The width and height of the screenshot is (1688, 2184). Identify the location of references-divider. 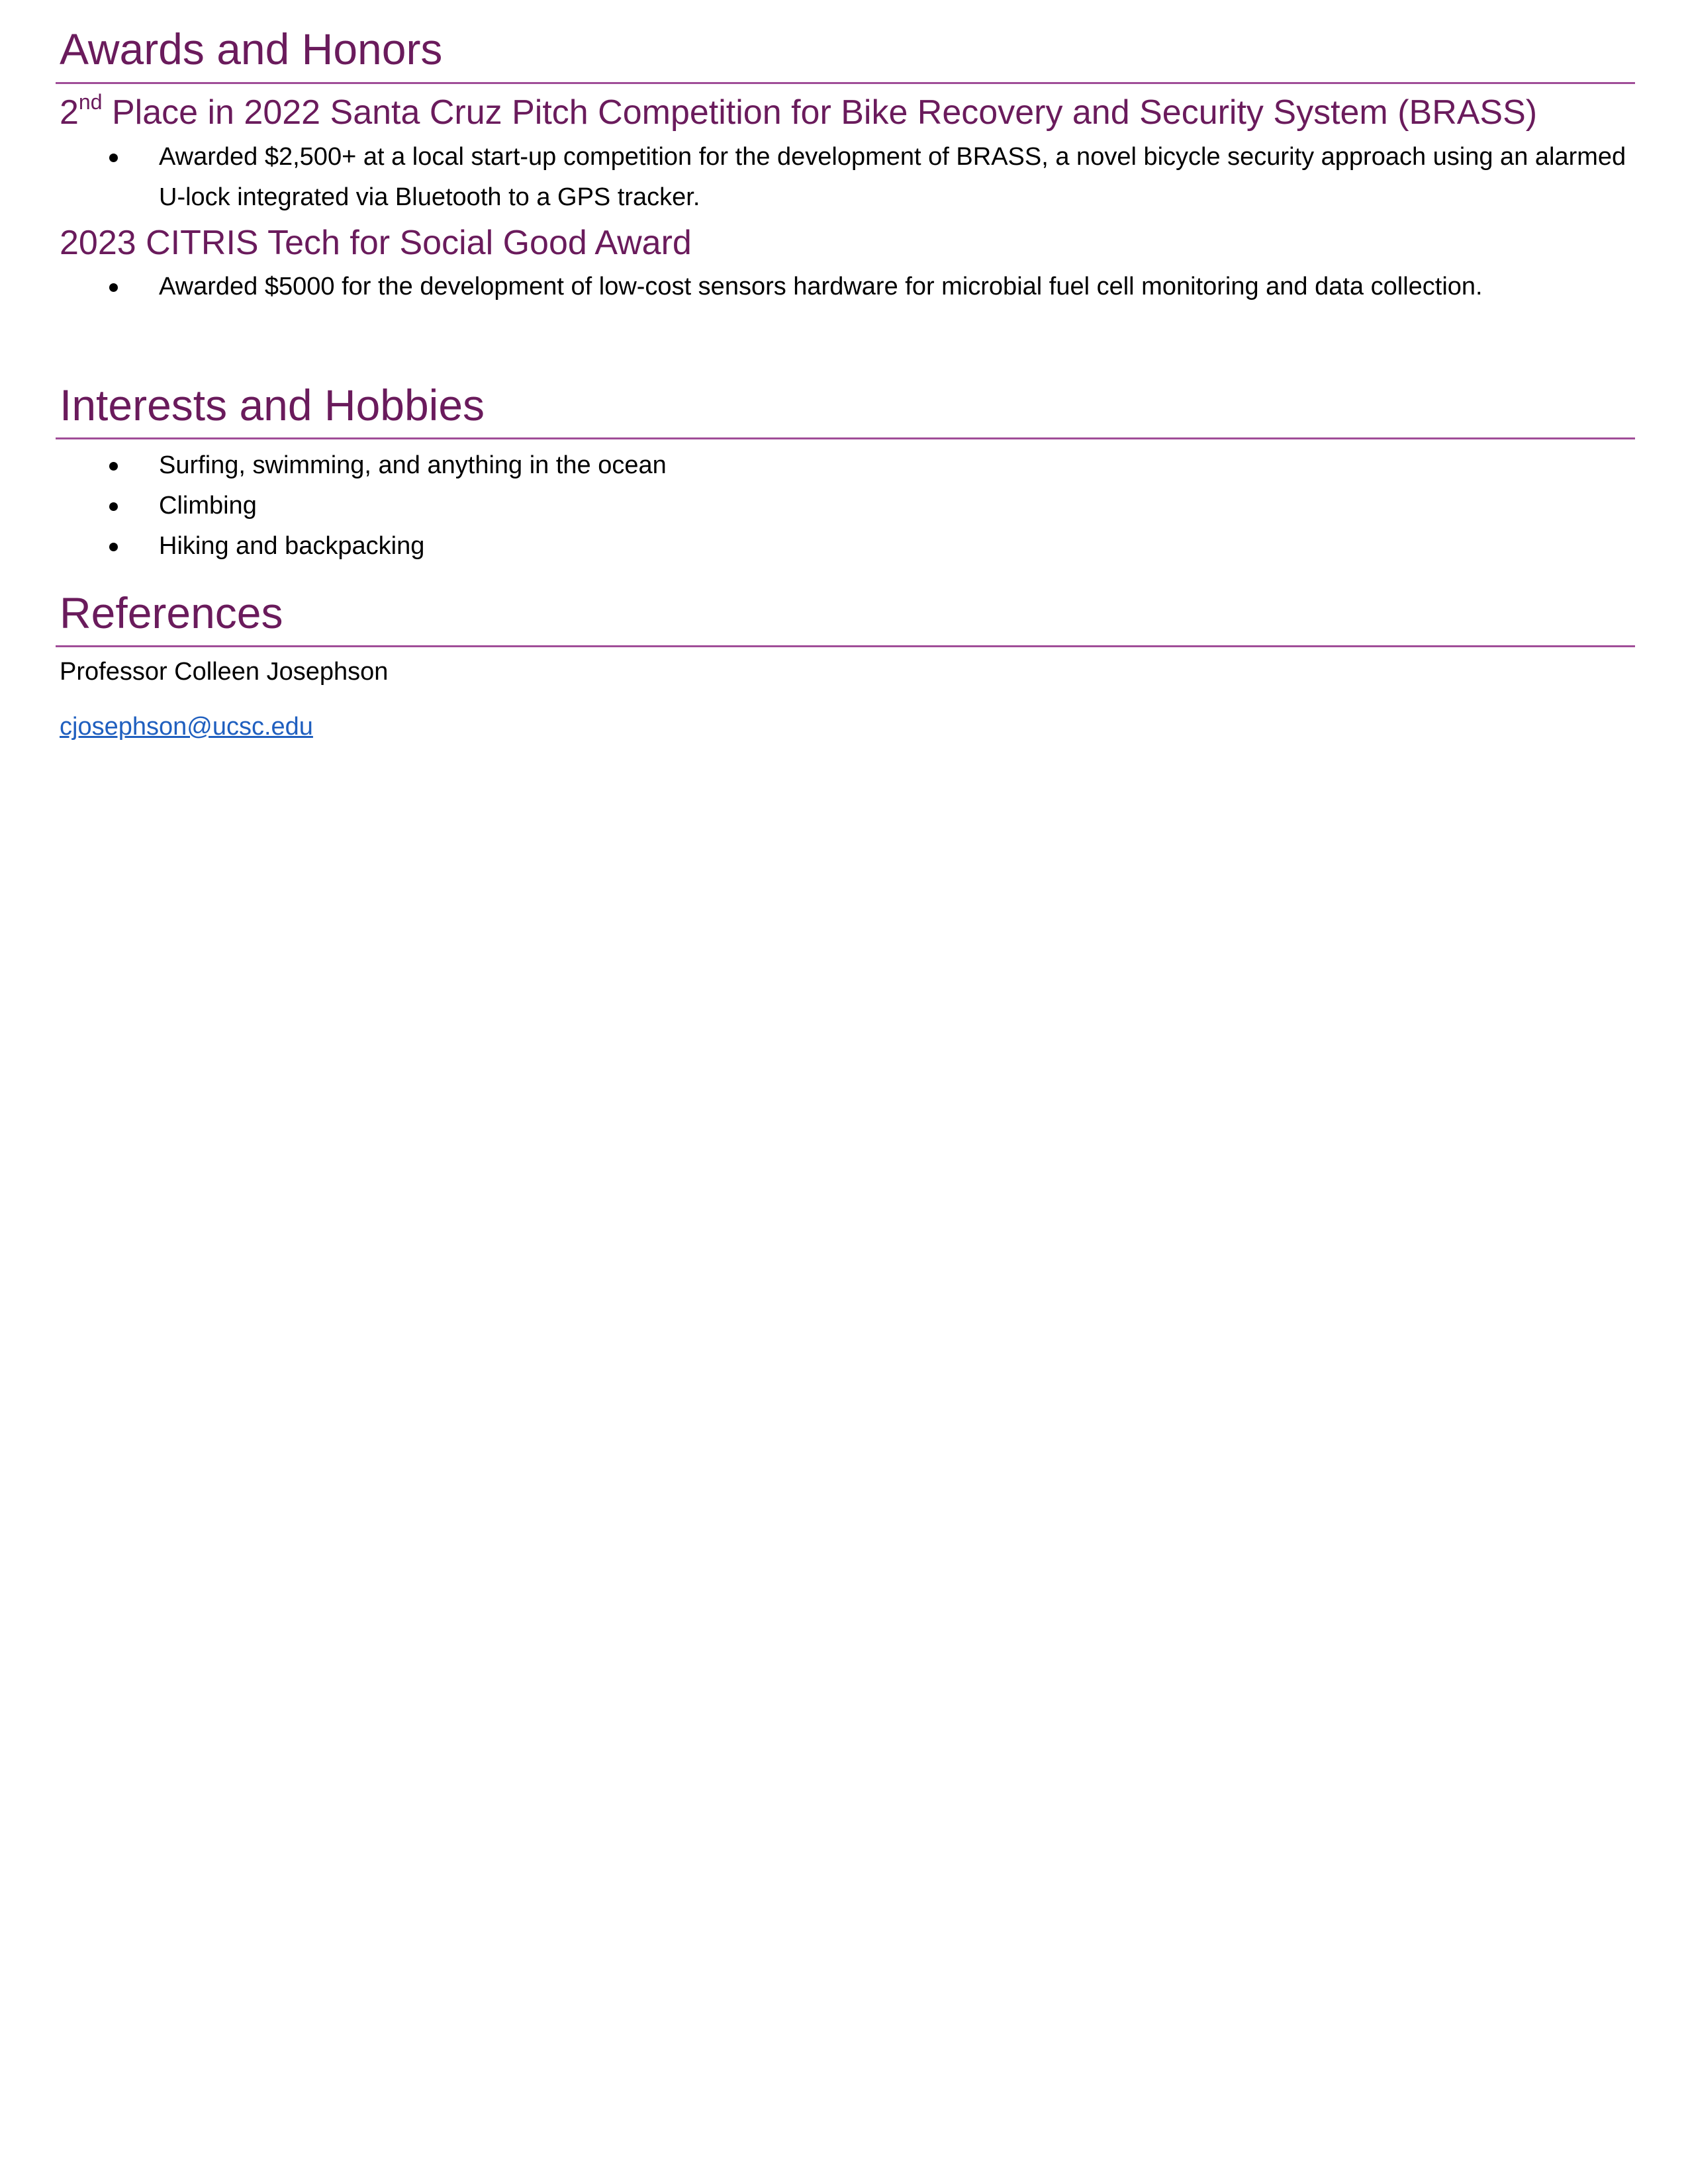
(845, 646).